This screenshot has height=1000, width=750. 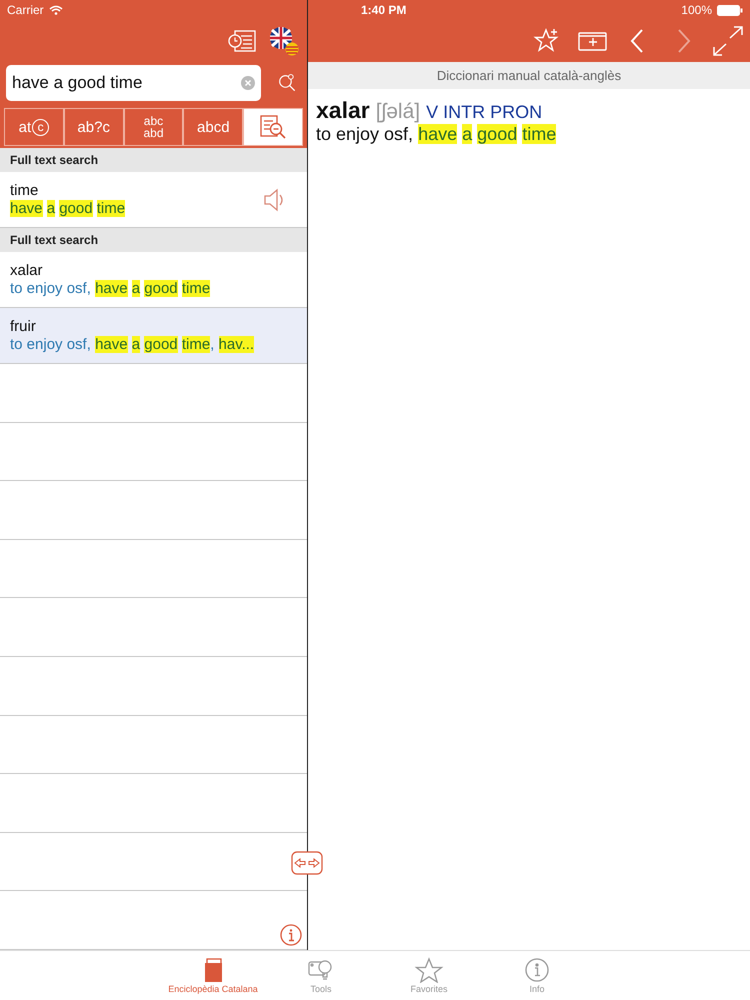 What do you see at coordinates (728, 41) in the screenshot?
I see `expand-icon` at bounding box center [728, 41].